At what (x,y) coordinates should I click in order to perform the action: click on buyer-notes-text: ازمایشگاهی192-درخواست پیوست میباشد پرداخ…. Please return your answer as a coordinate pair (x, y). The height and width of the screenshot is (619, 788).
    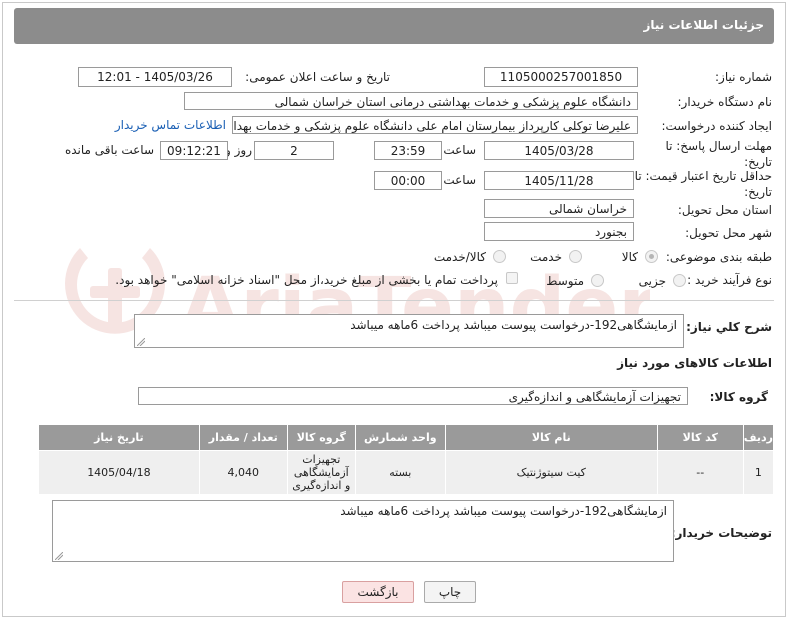
    Looking at the image, I should click on (503, 511).